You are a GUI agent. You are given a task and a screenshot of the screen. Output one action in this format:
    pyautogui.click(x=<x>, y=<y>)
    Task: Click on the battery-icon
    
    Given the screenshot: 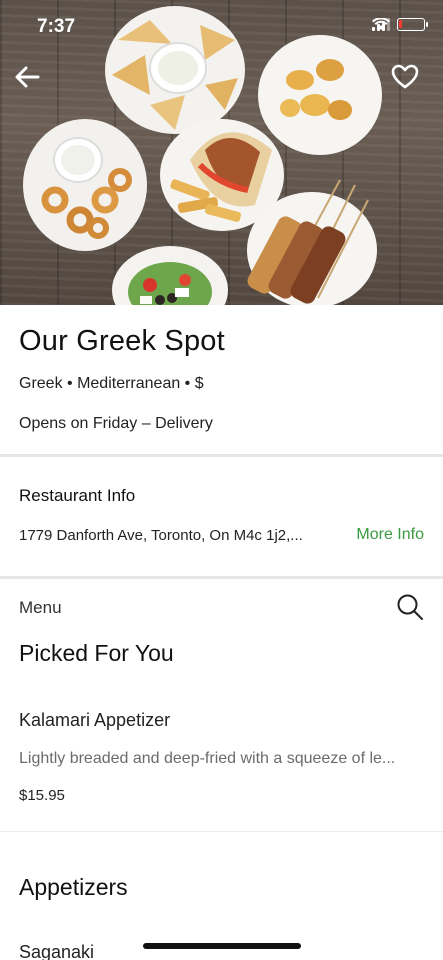 What is the action you would take?
    pyautogui.click(x=412, y=24)
    